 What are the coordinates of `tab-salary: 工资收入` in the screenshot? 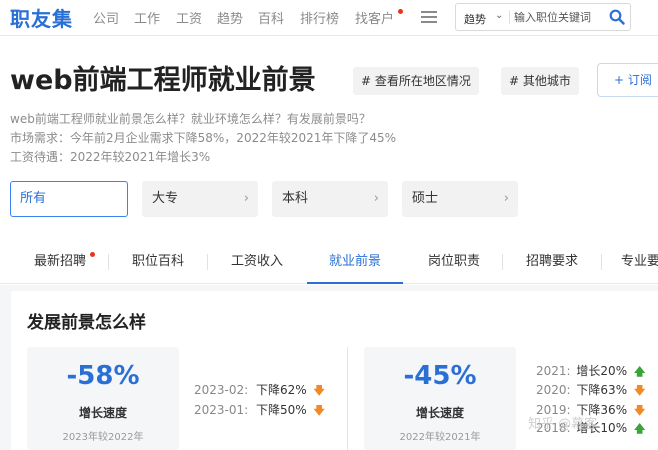 It's located at (257, 262).